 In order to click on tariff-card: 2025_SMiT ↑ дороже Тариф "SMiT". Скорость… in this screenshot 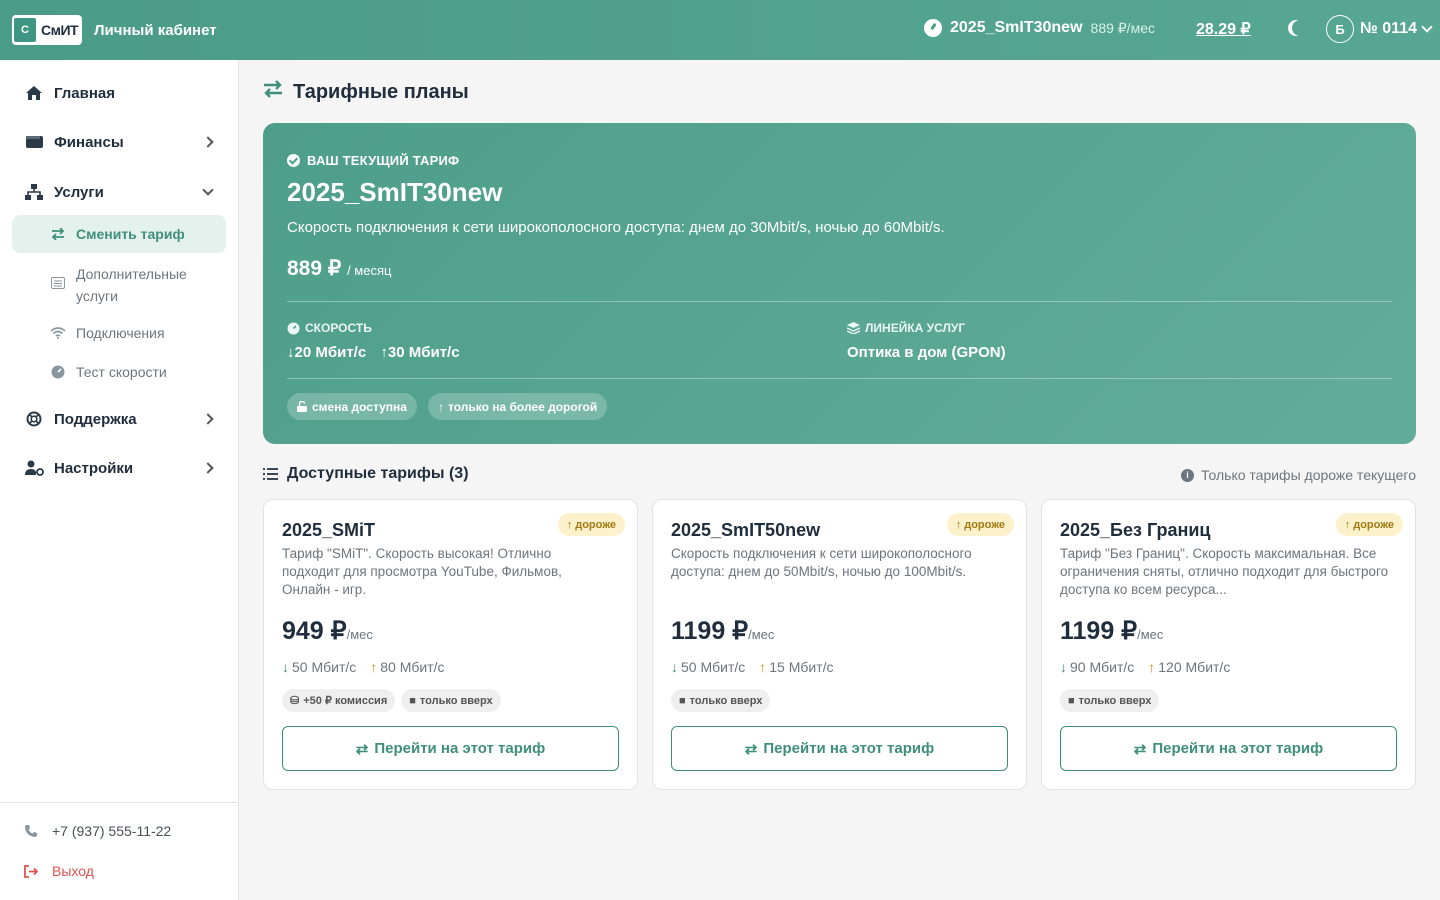, I will do `click(450, 644)`.